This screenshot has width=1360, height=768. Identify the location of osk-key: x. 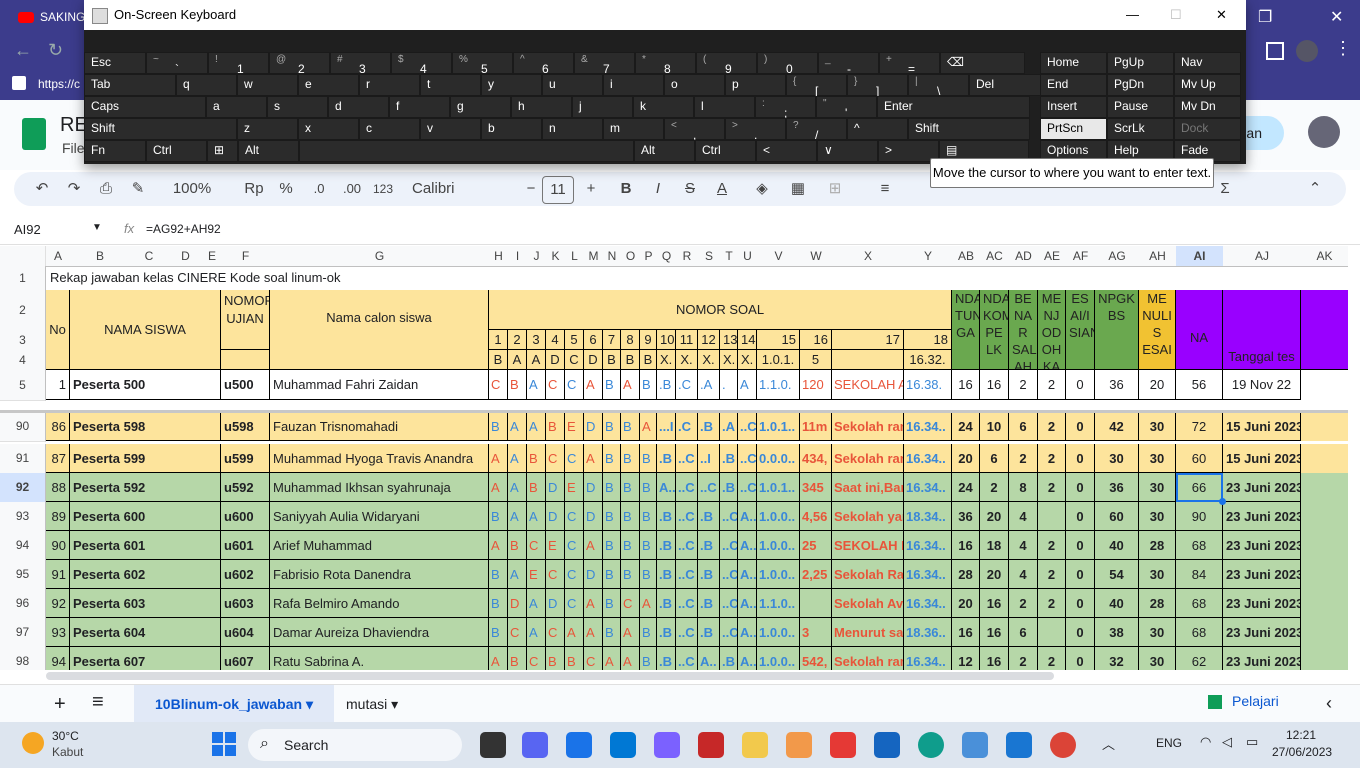
(328, 129).